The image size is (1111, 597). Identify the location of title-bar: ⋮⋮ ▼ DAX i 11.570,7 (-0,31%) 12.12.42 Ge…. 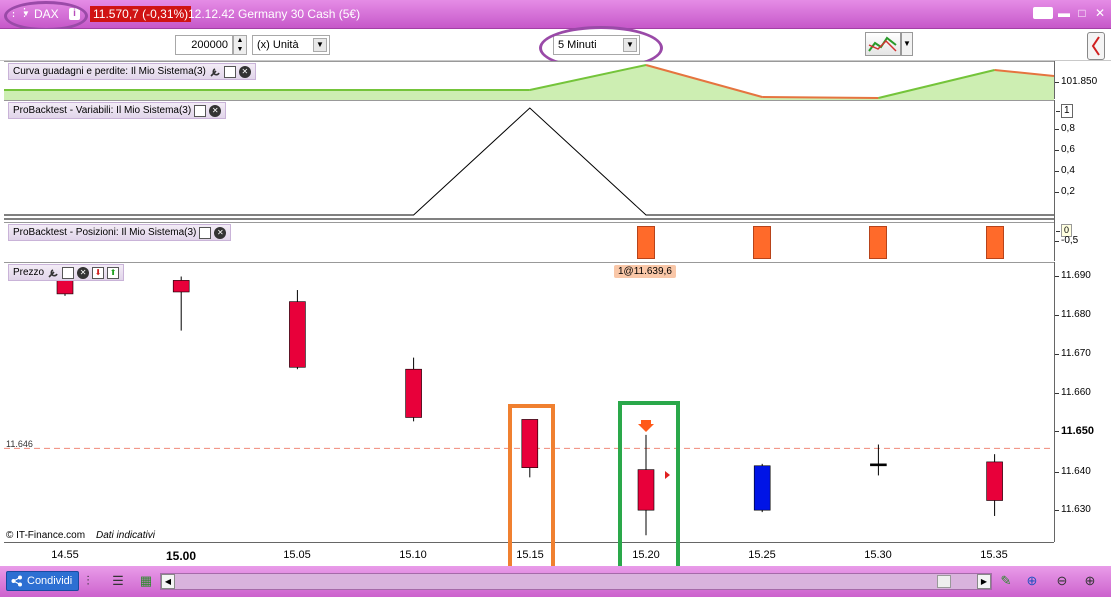
(555, 14).